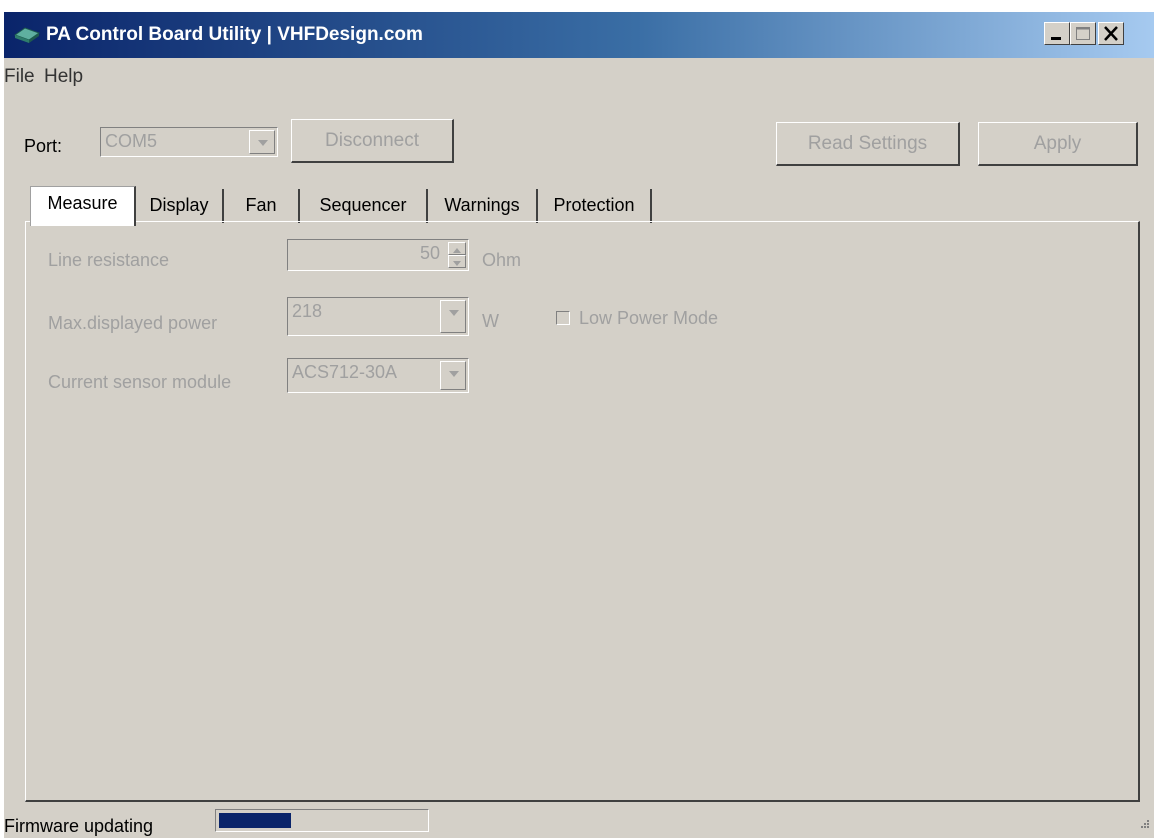  Describe the element at coordinates (131, 141) in the screenshot. I see `port-select-value: COM5` at that location.